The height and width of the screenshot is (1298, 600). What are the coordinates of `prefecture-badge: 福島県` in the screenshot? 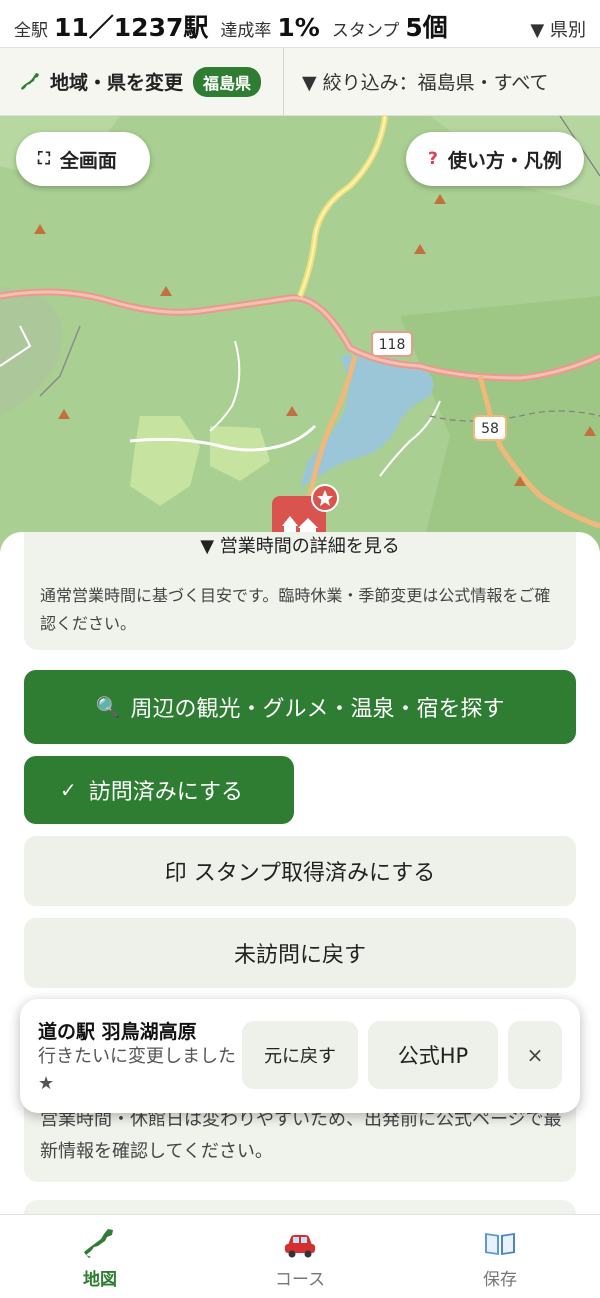 It's located at (227, 81).